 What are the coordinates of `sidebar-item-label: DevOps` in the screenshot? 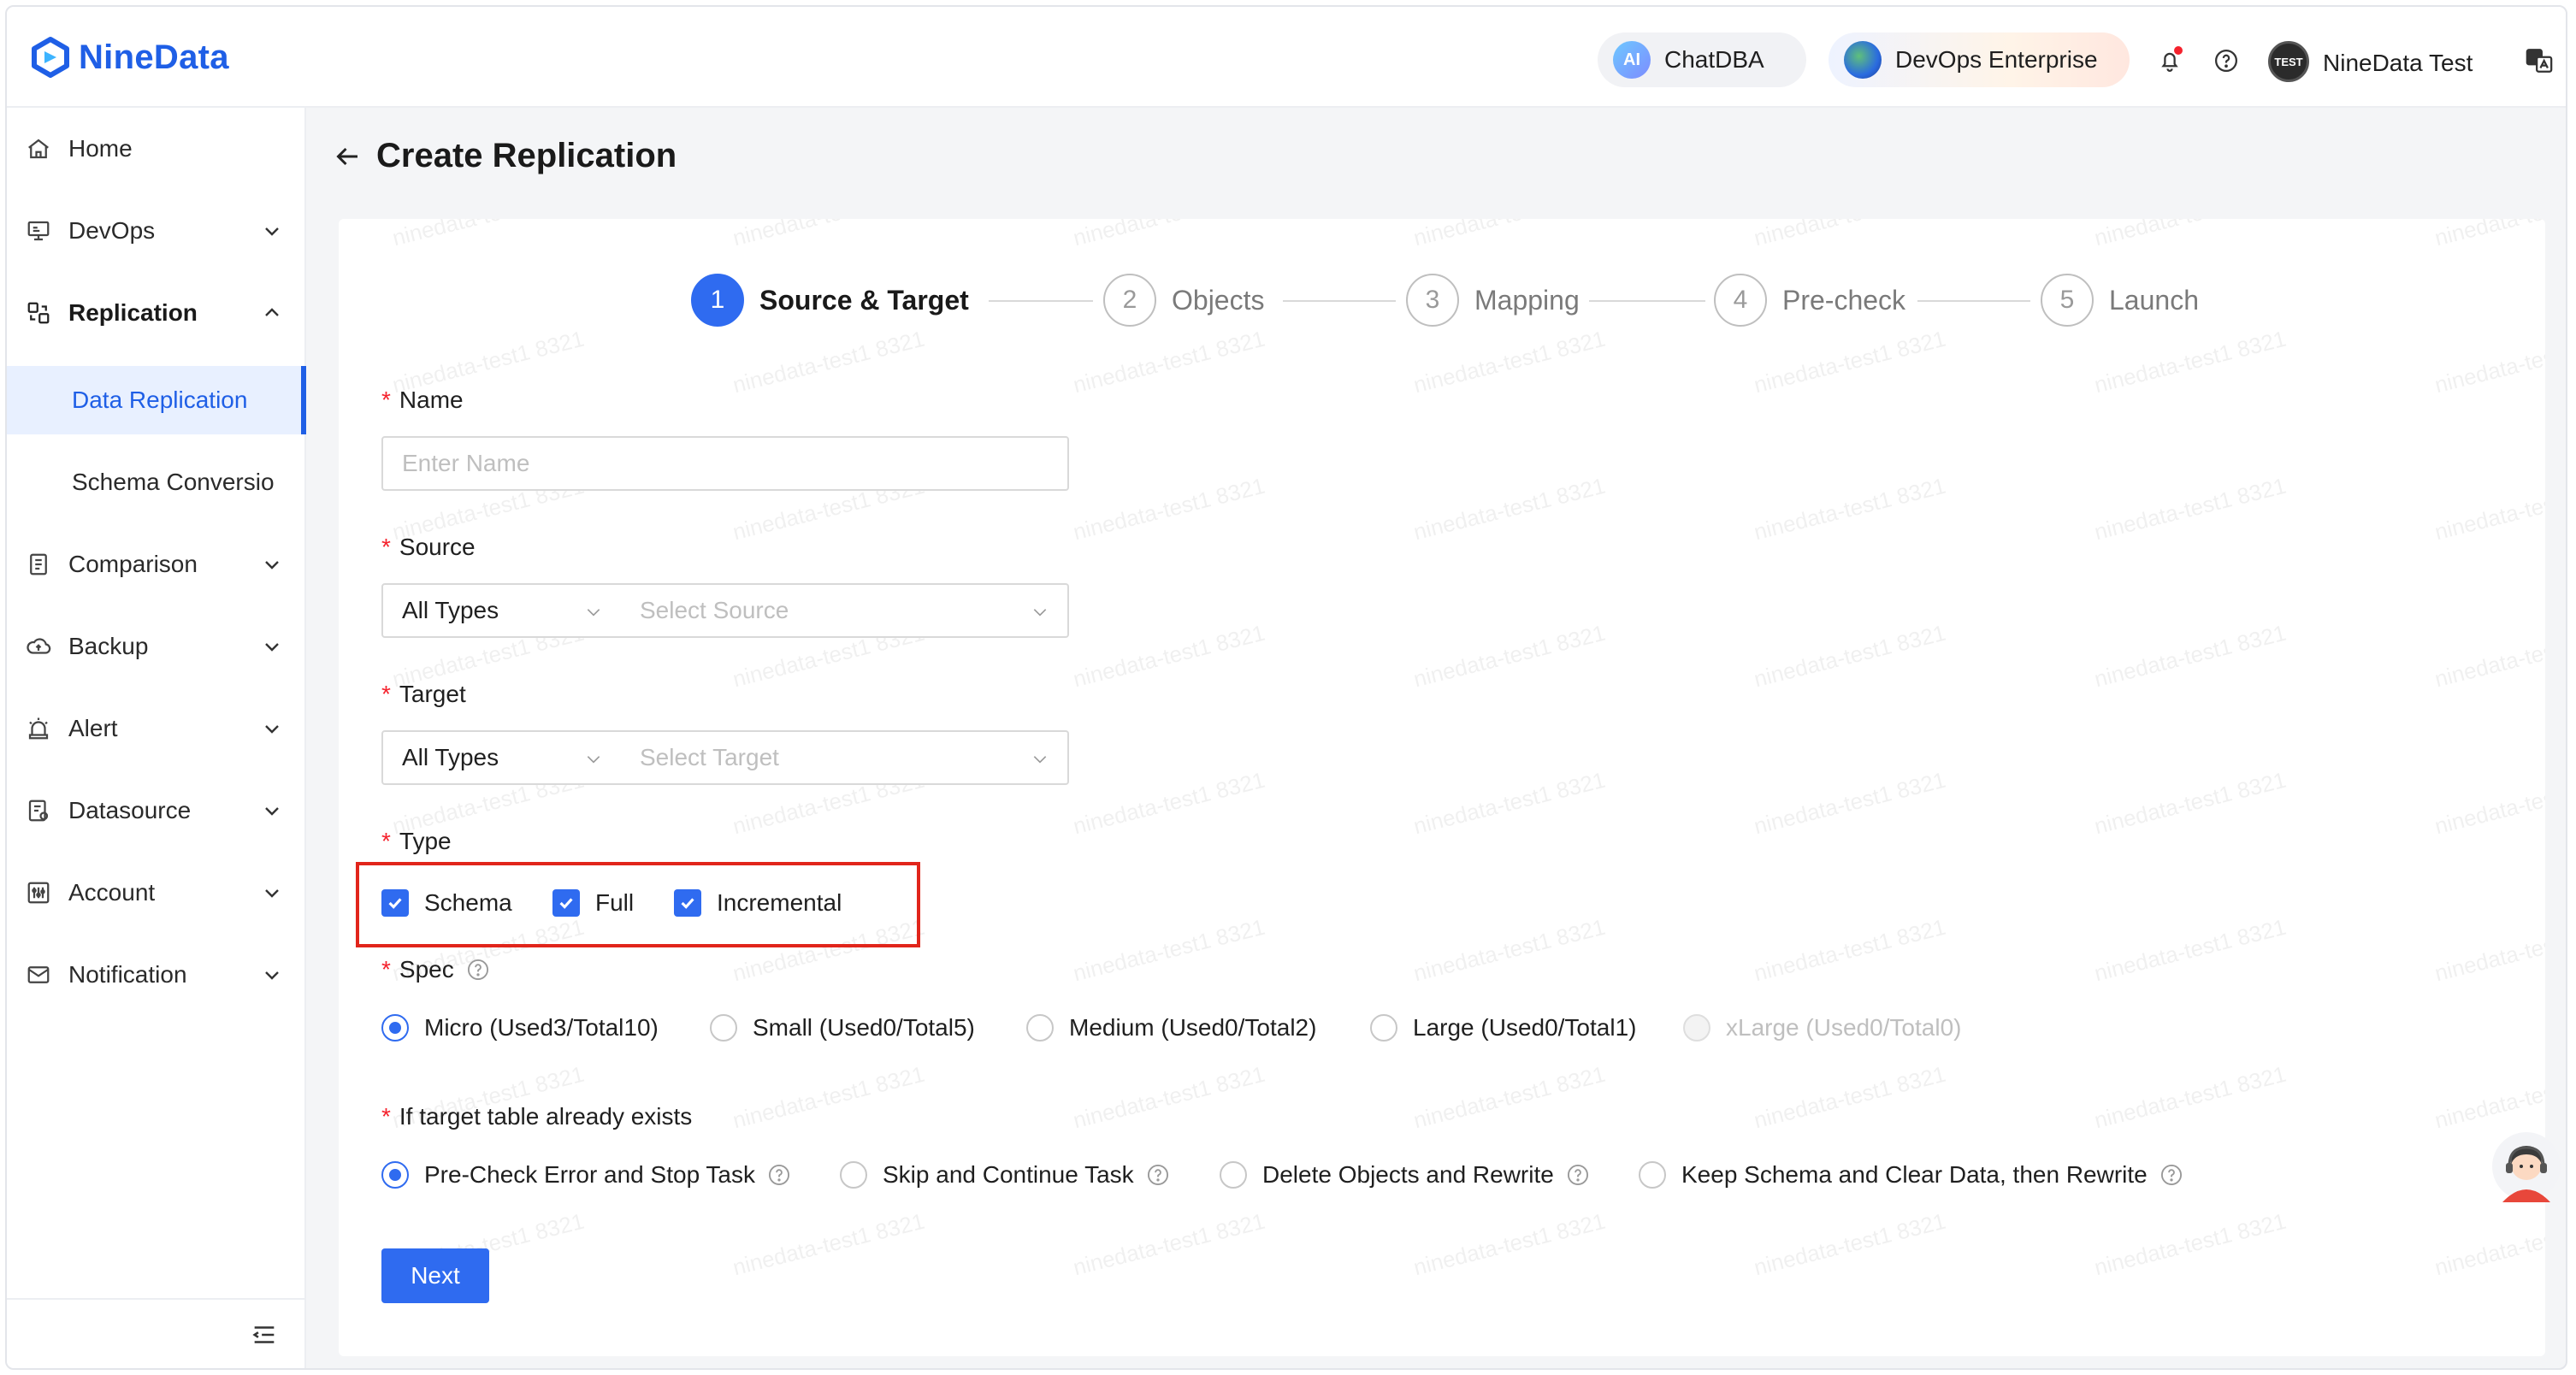 It's located at (112, 230).